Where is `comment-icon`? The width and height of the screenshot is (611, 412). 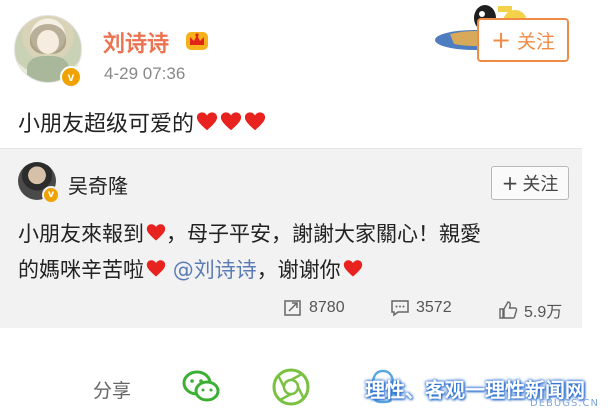 comment-icon is located at coordinates (400, 308).